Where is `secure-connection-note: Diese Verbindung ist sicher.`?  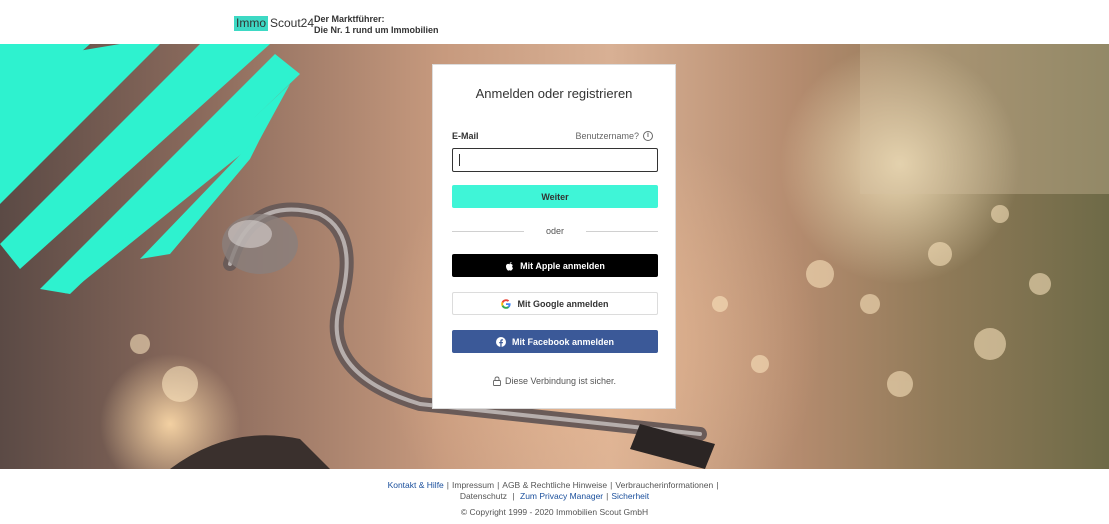 secure-connection-note: Diese Verbindung ist sicher. is located at coordinates (554, 381).